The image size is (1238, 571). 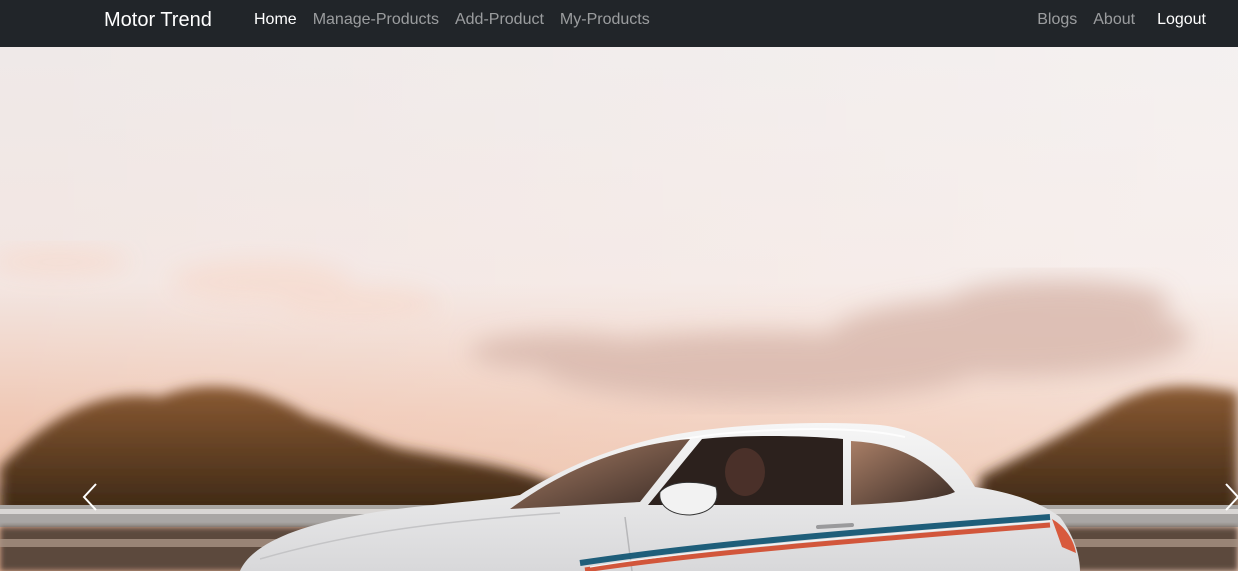 I want to click on nav-my-products-link: My-Products, so click(x=605, y=20).